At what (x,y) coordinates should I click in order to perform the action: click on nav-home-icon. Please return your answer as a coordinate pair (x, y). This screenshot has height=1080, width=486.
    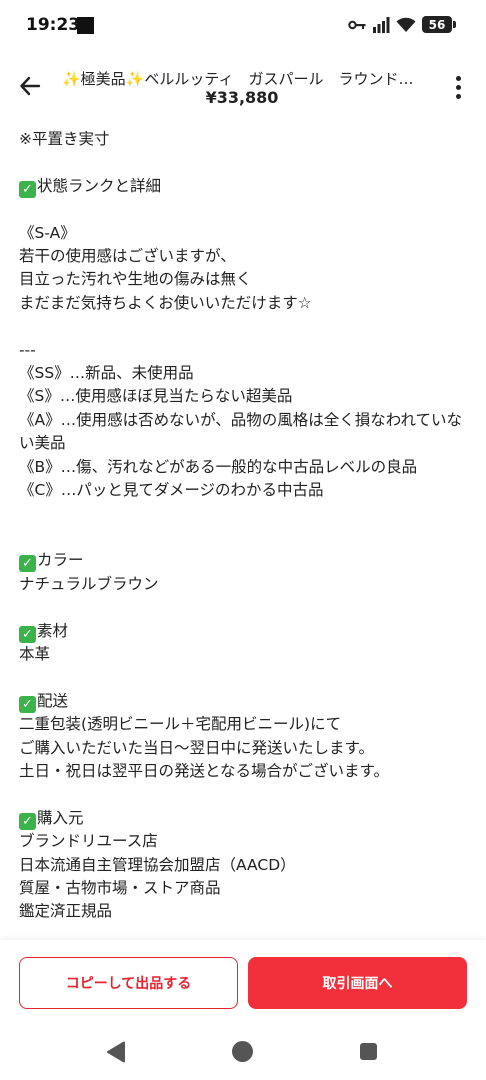
    Looking at the image, I should click on (242, 1051).